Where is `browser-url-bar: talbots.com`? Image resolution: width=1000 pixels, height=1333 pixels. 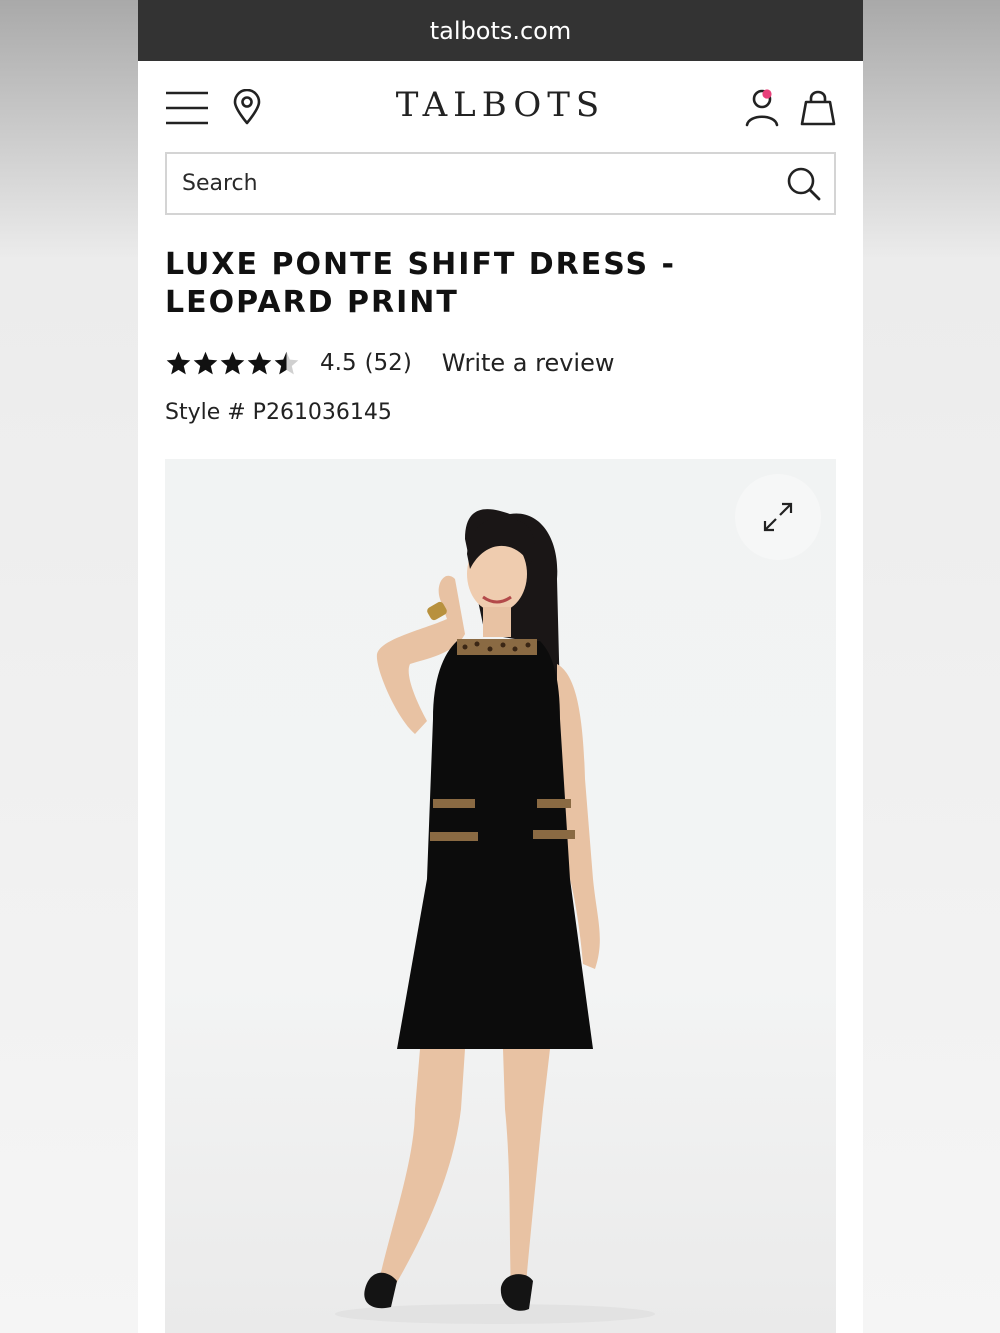
browser-url-bar: talbots.com is located at coordinates (500, 30).